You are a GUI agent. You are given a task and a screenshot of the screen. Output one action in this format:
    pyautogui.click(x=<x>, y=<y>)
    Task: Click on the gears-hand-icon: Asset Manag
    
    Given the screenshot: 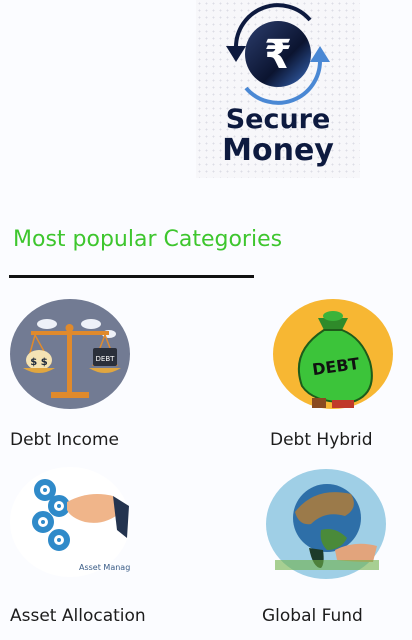 What is the action you would take?
    pyautogui.click(x=70, y=522)
    